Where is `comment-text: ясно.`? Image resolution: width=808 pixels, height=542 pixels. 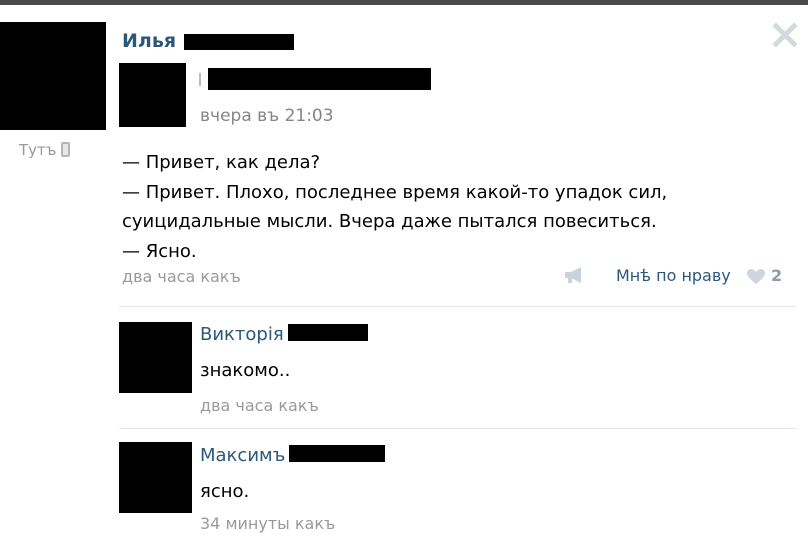 comment-text: ясно. is located at coordinates (225, 491).